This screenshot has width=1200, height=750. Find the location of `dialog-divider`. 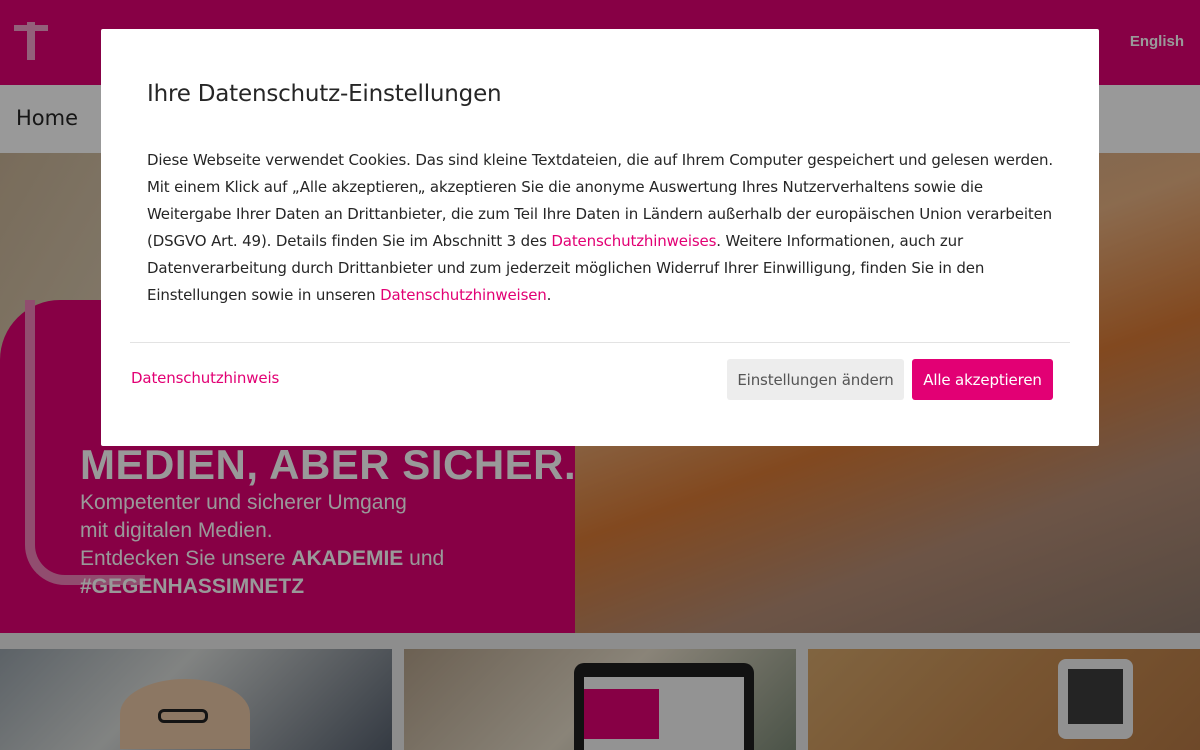

dialog-divider is located at coordinates (600, 342).